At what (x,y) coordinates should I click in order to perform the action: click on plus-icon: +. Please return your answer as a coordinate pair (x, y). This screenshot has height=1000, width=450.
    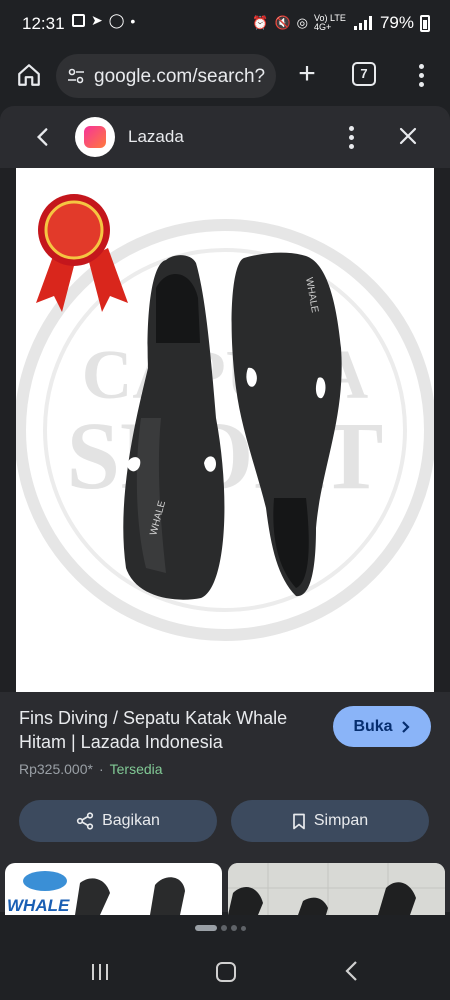
    Looking at the image, I should click on (307, 74).